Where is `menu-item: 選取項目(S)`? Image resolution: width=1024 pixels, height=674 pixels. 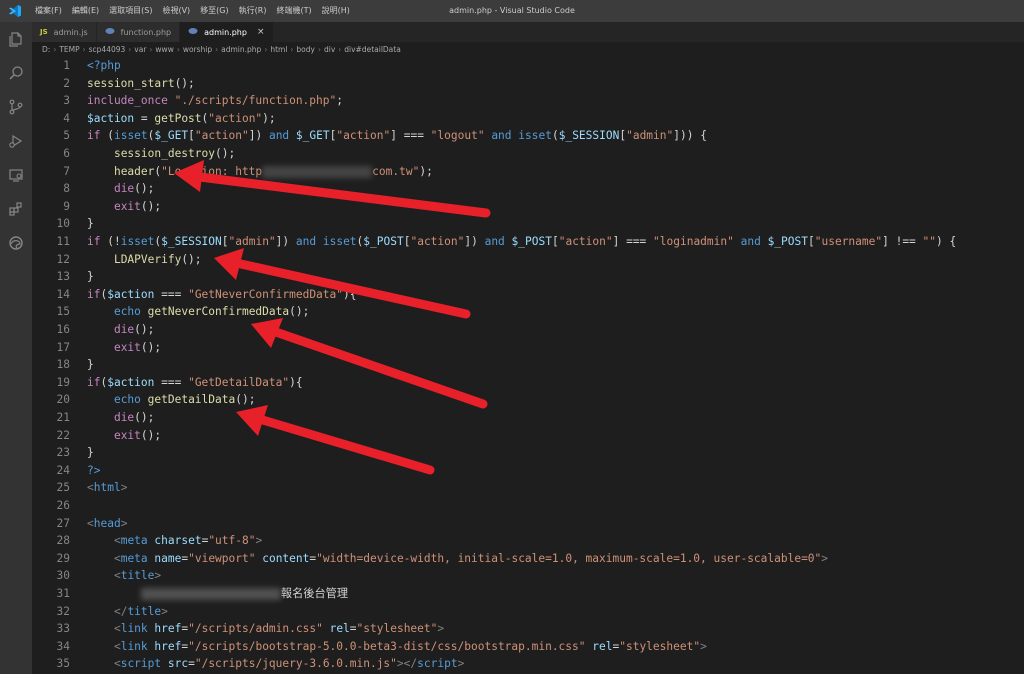 menu-item: 選取項目(S) is located at coordinates (130, 11).